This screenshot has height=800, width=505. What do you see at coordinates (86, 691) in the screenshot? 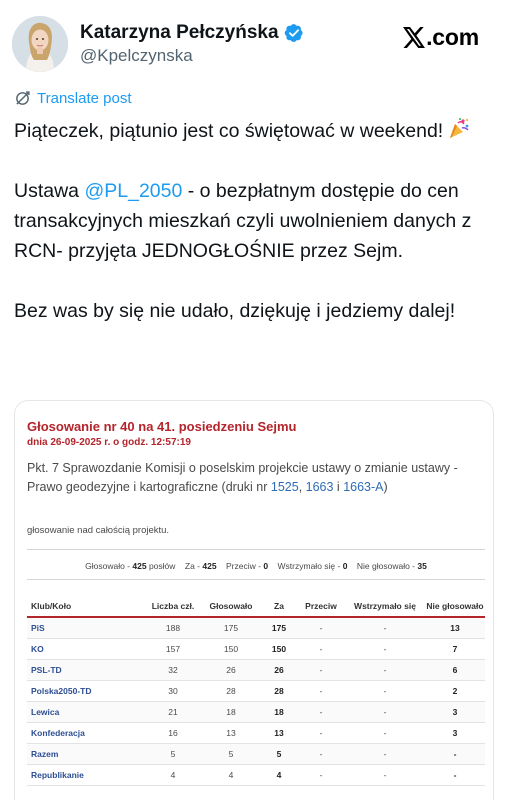
I see `club-name-cell: Polska2050-TD` at bounding box center [86, 691].